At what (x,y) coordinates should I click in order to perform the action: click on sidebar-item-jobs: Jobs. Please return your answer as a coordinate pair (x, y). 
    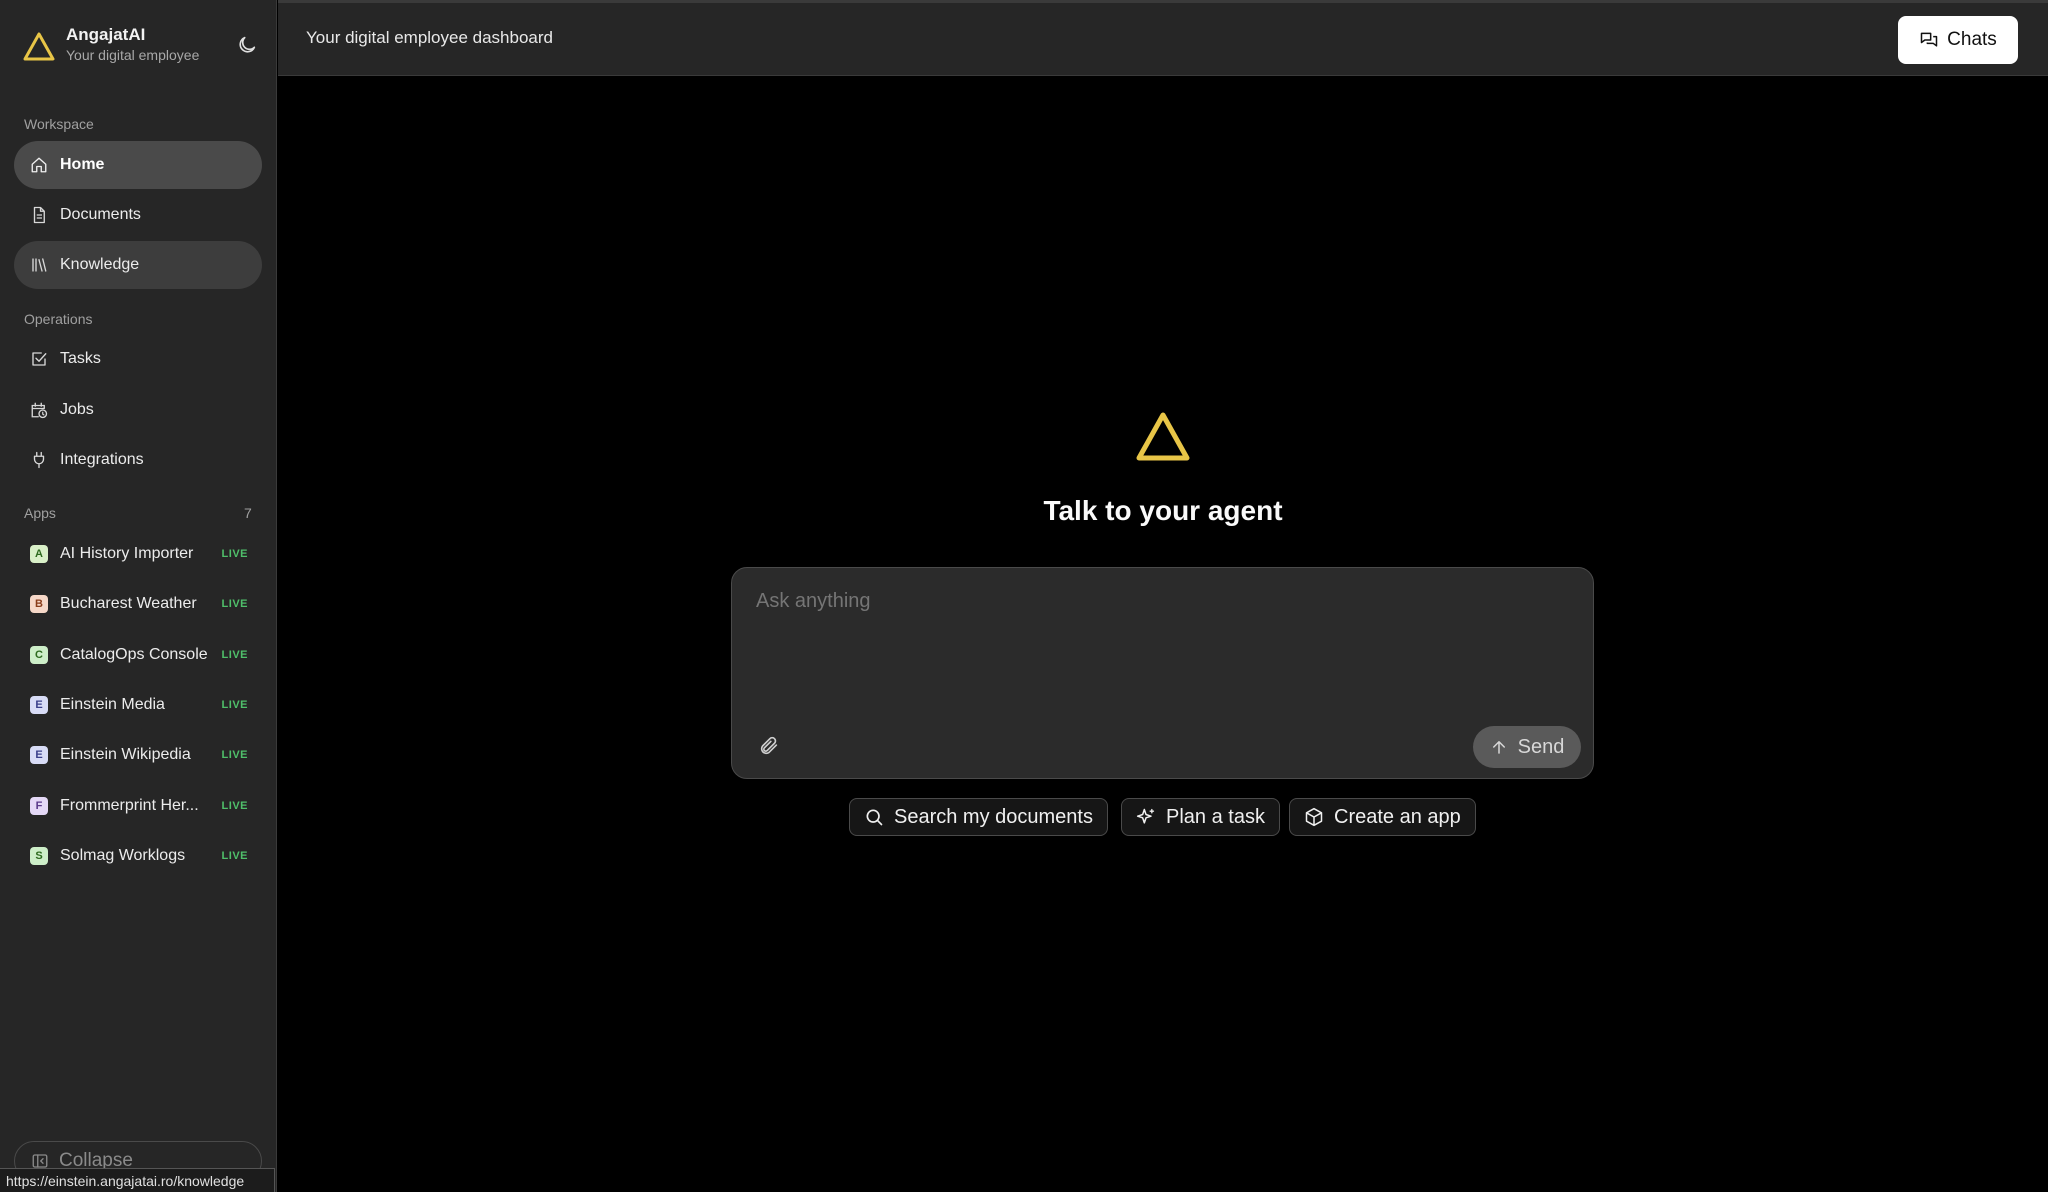
    Looking at the image, I should click on (138, 410).